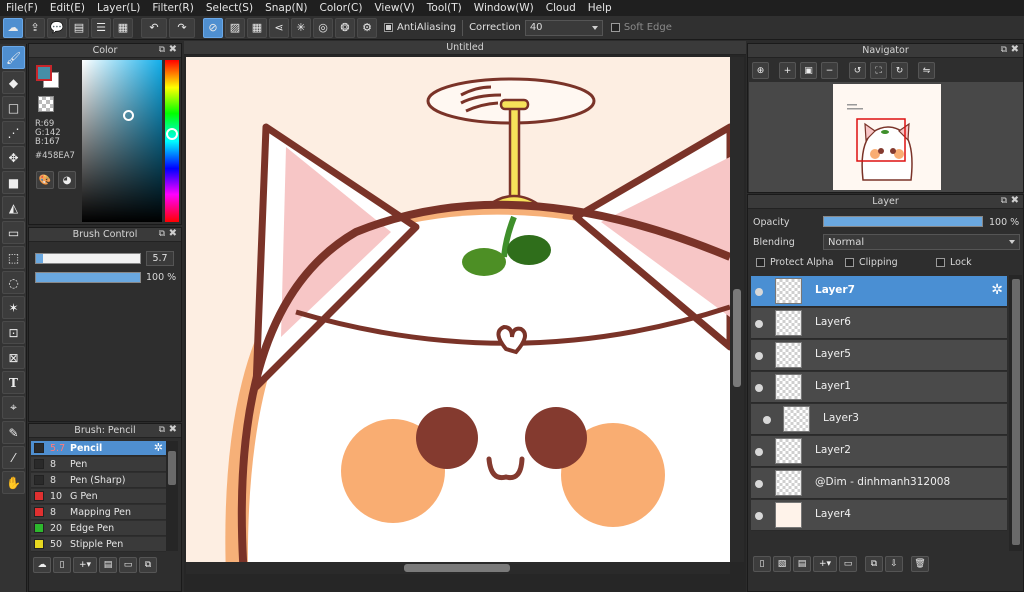  I want to click on layer-list-scroll-thumb, so click(1016, 412).